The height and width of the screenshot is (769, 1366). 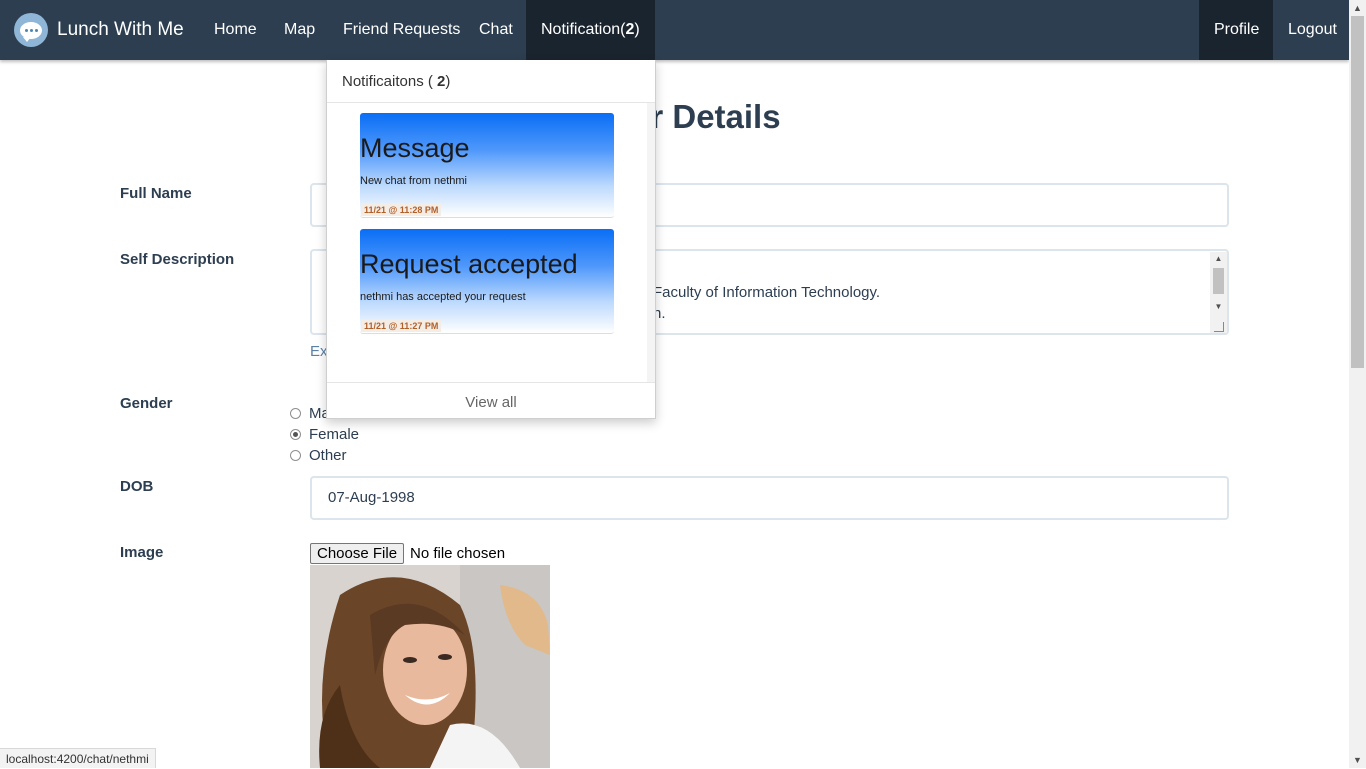 What do you see at coordinates (295, 434) in the screenshot?
I see `radio-female` at bounding box center [295, 434].